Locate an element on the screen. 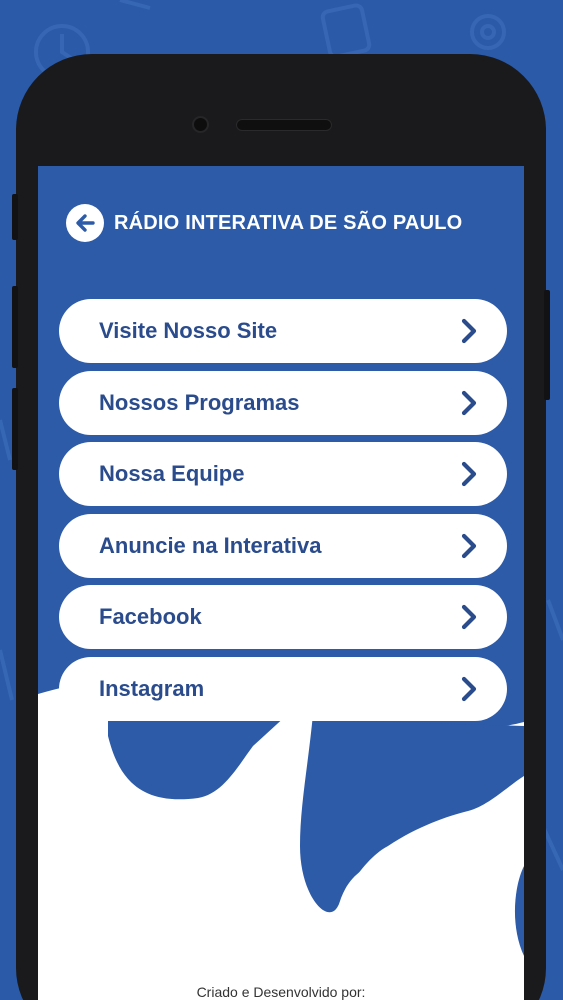 The width and height of the screenshot is (563, 1000). front-camera is located at coordinates (200, 124).